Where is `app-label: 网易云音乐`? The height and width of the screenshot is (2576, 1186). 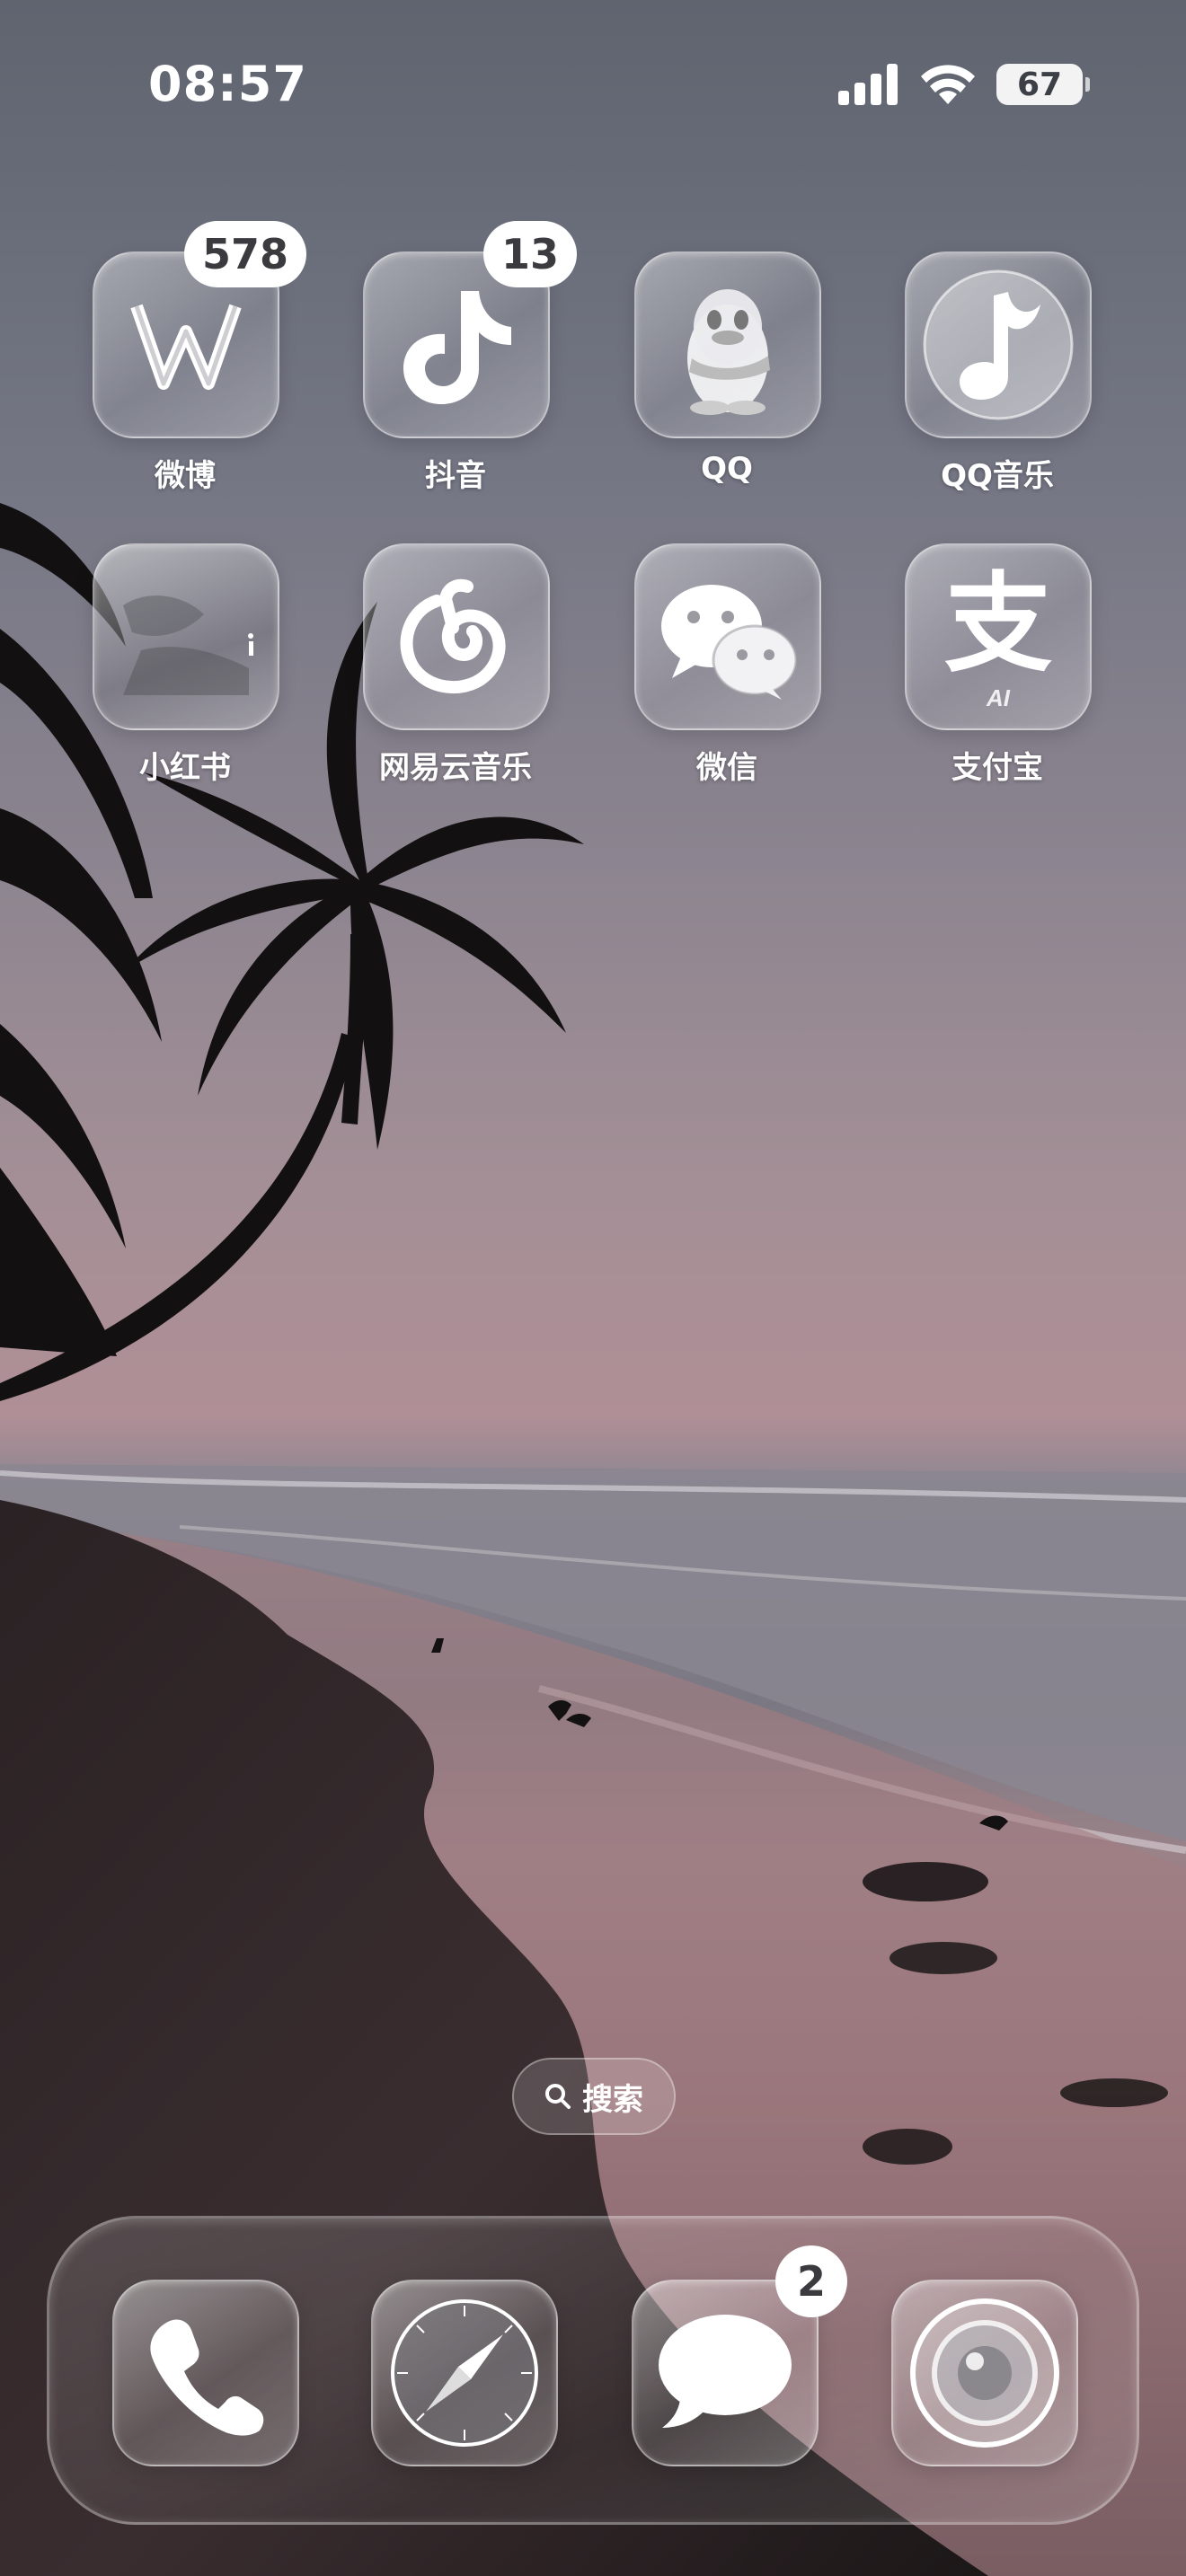 app-label: 网易云音乐 is located at coordinates (455, 768).